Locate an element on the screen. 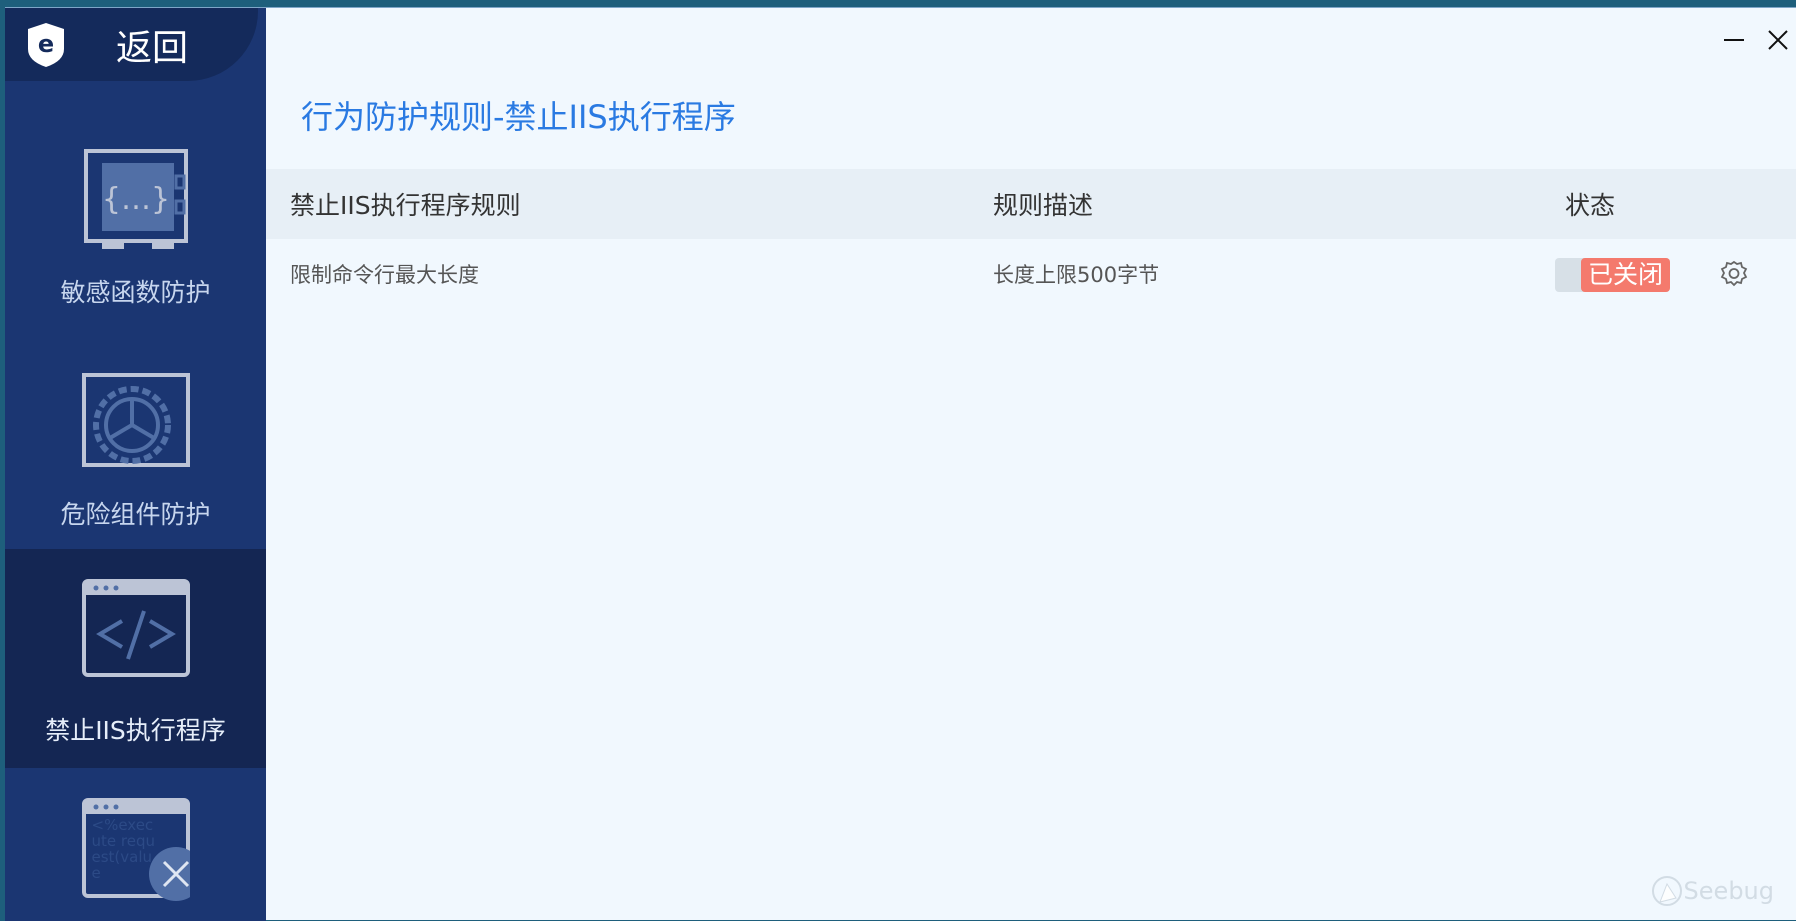 This screenshot has height=921, width=1796. code-window-icon is located at coordinates (135, 628).